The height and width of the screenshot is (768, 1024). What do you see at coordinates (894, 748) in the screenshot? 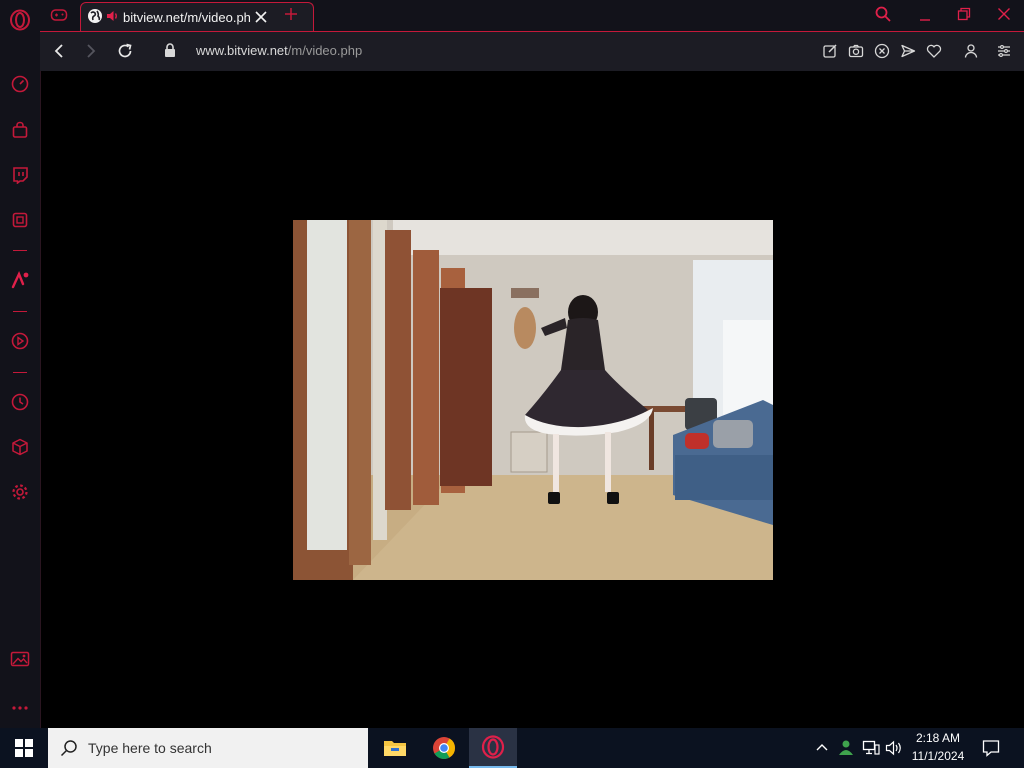
I see `volume-icon` at bounding box center [894, 748].